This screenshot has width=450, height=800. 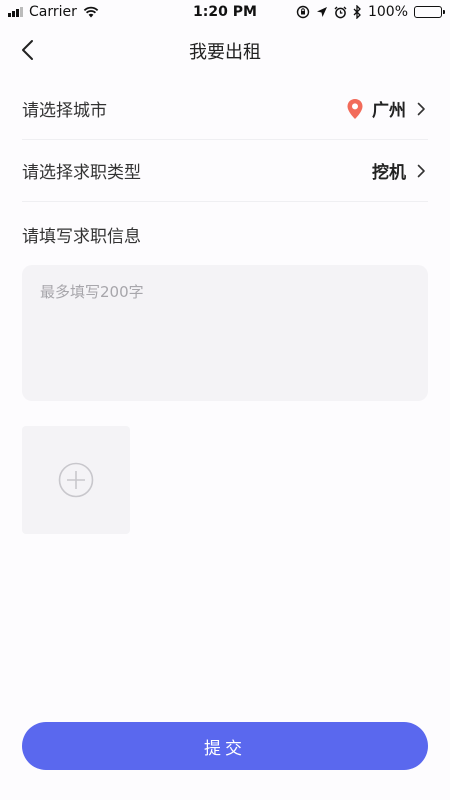 I want to click on location-arrow-icon, so click(x=321, y=12).